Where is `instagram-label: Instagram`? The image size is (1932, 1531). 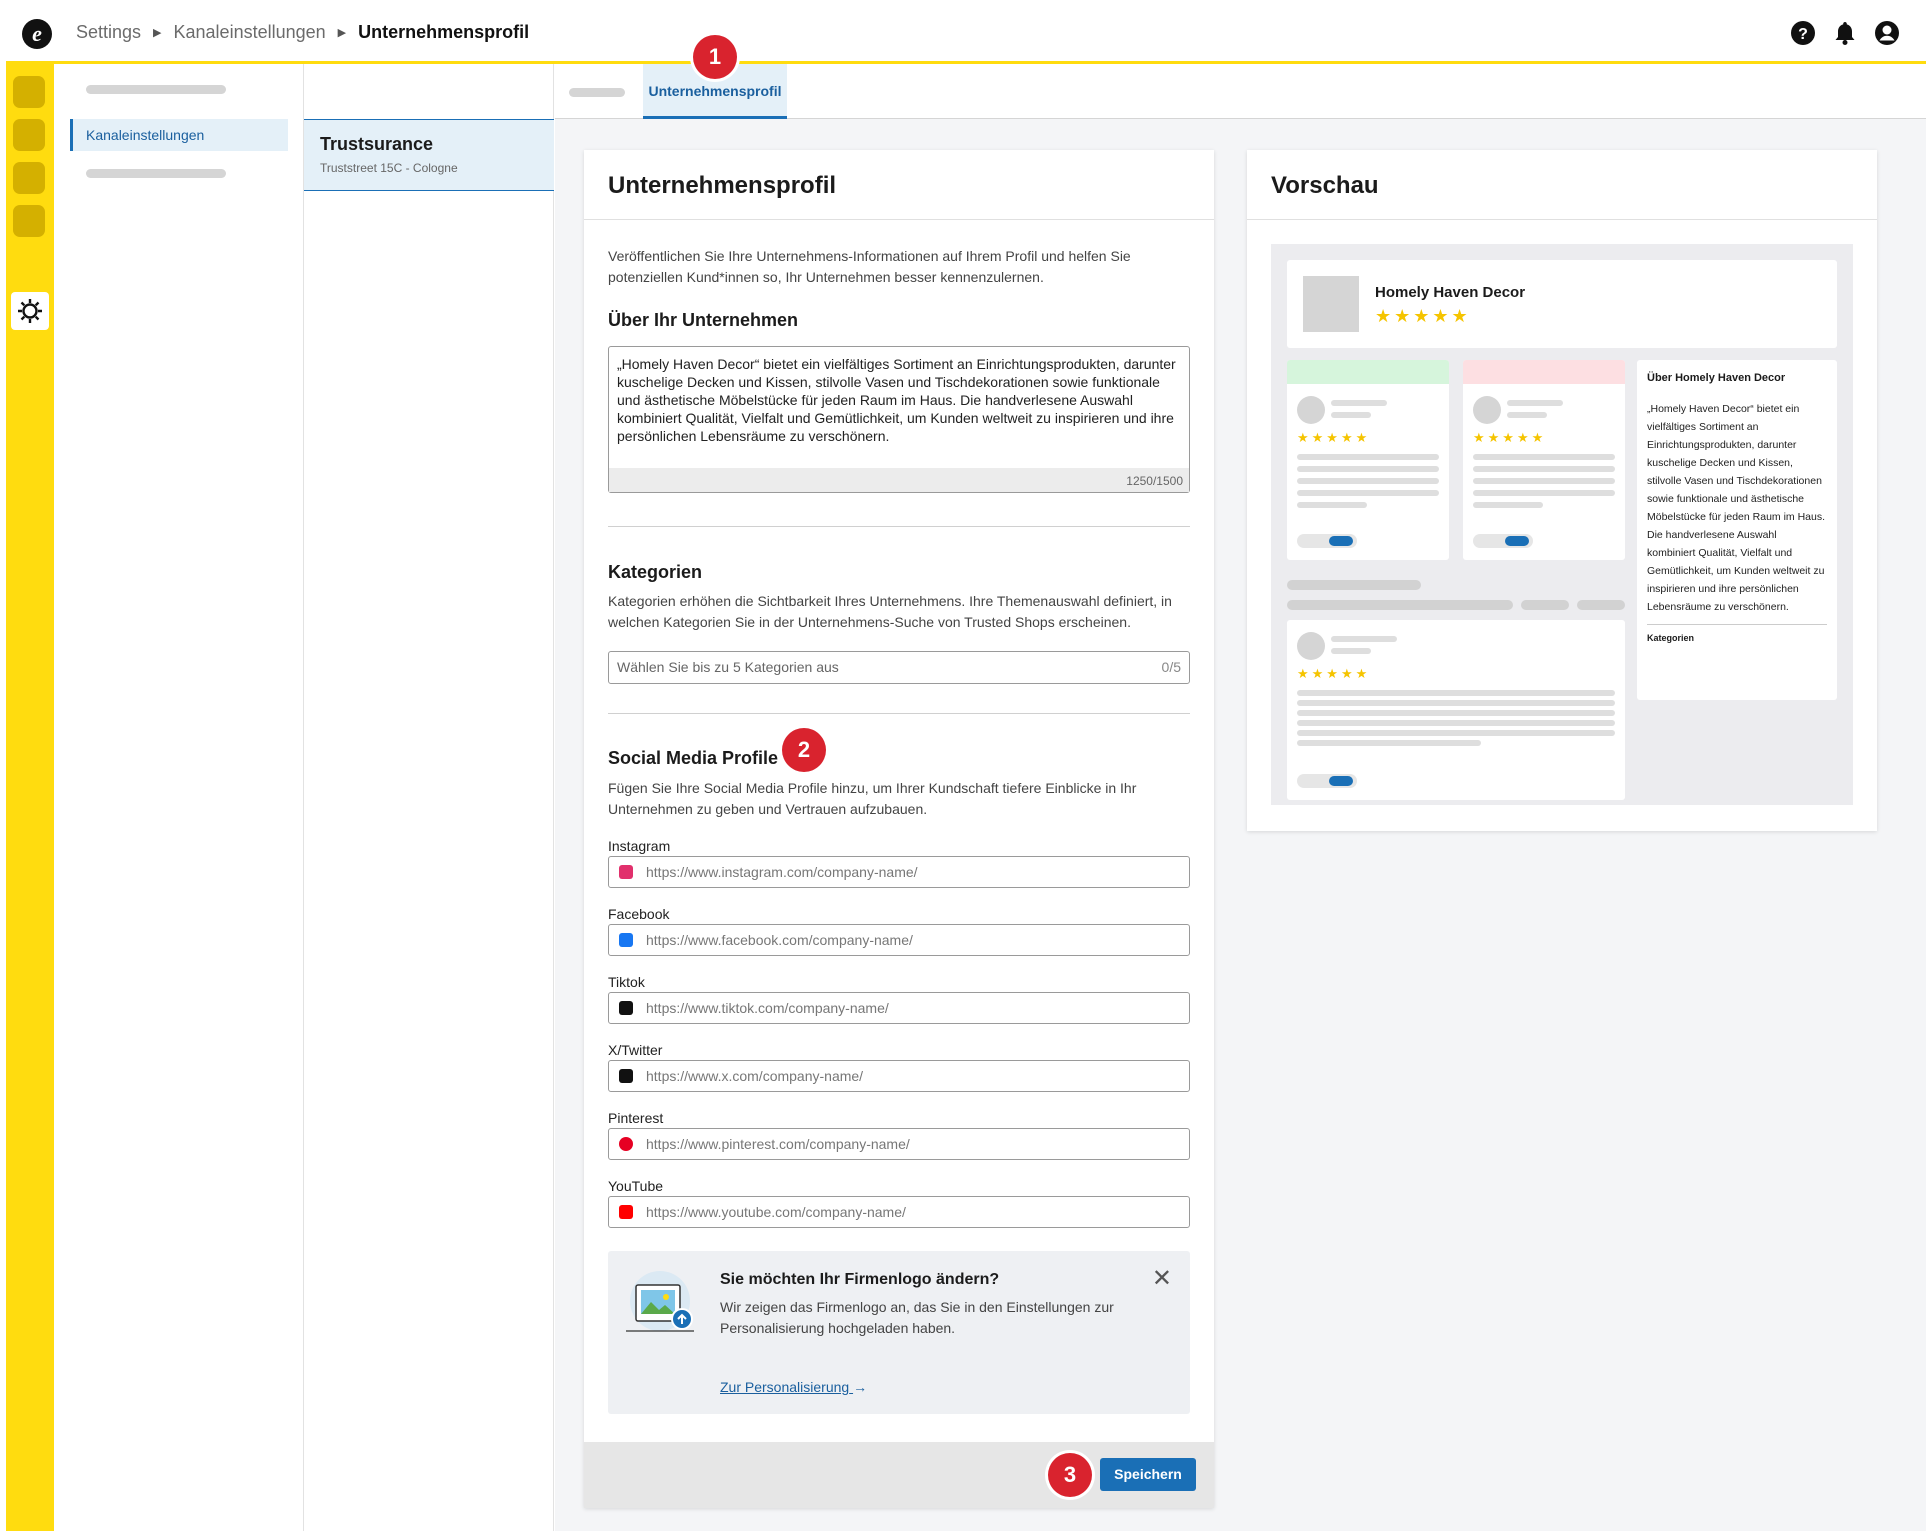
instagram-label: Instagram is located at coordinates (639, 846).